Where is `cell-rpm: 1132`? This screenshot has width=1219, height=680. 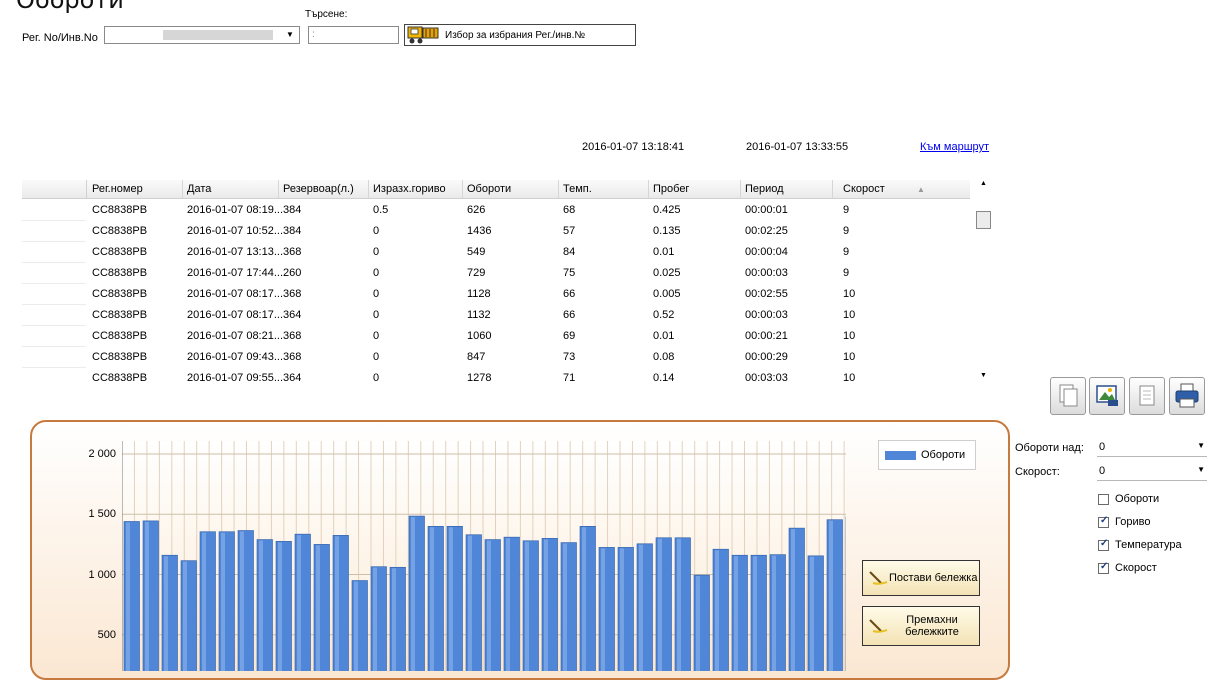 cell-rpm: 1132 is located at coordinates (479, 315).